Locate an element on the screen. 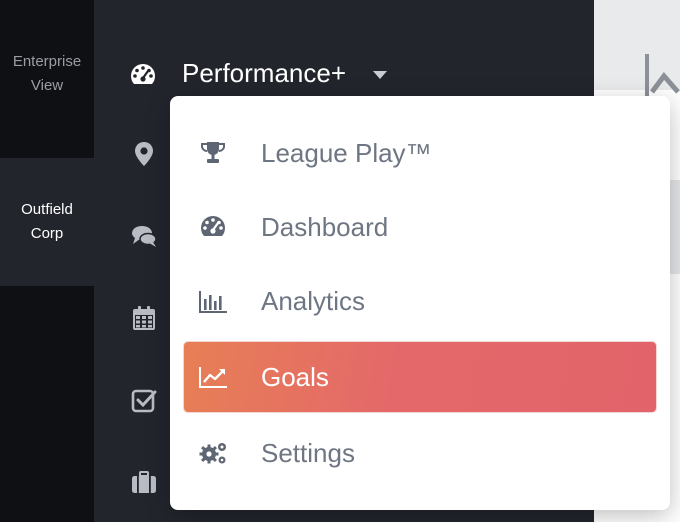  trophy-icon is located at coordinates (213, 152).